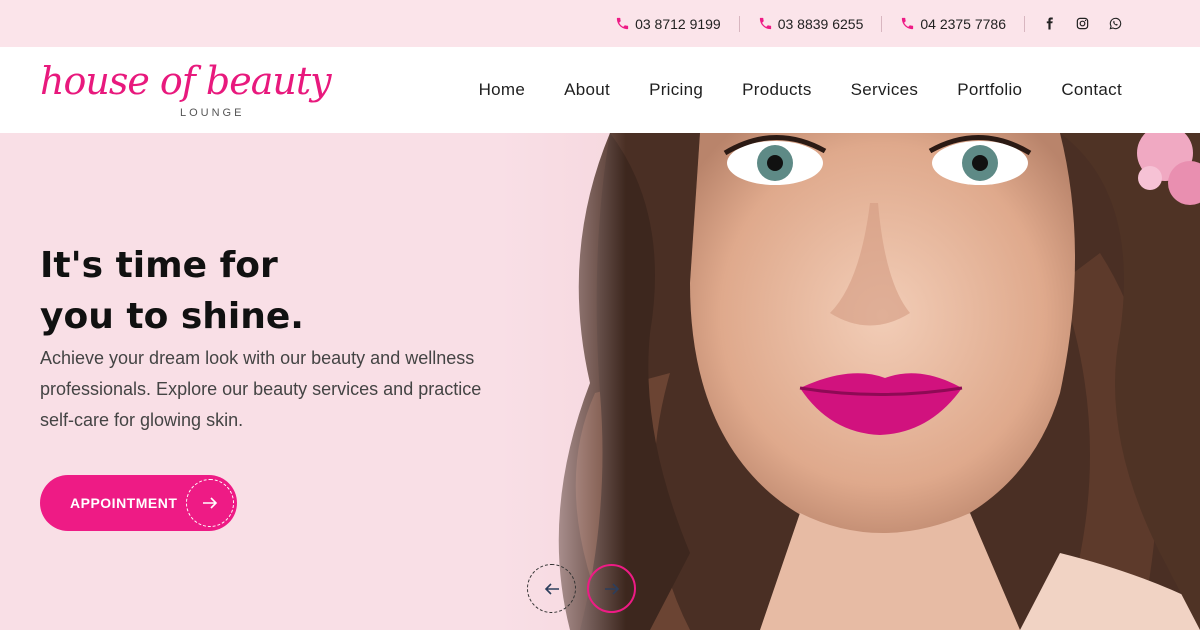 The width and height of the screenshot is (1200, 630). I want to click on arrow-left-icon, so click(551, 588).